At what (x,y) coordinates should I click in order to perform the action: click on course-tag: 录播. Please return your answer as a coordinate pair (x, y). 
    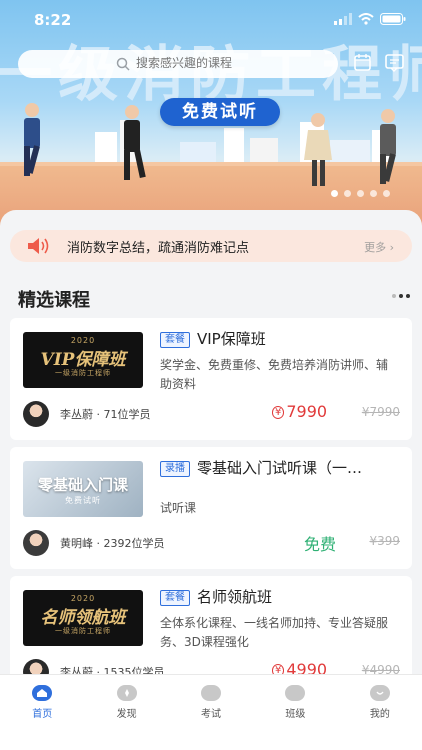
    Looking at the image, I should click on (175, 469).